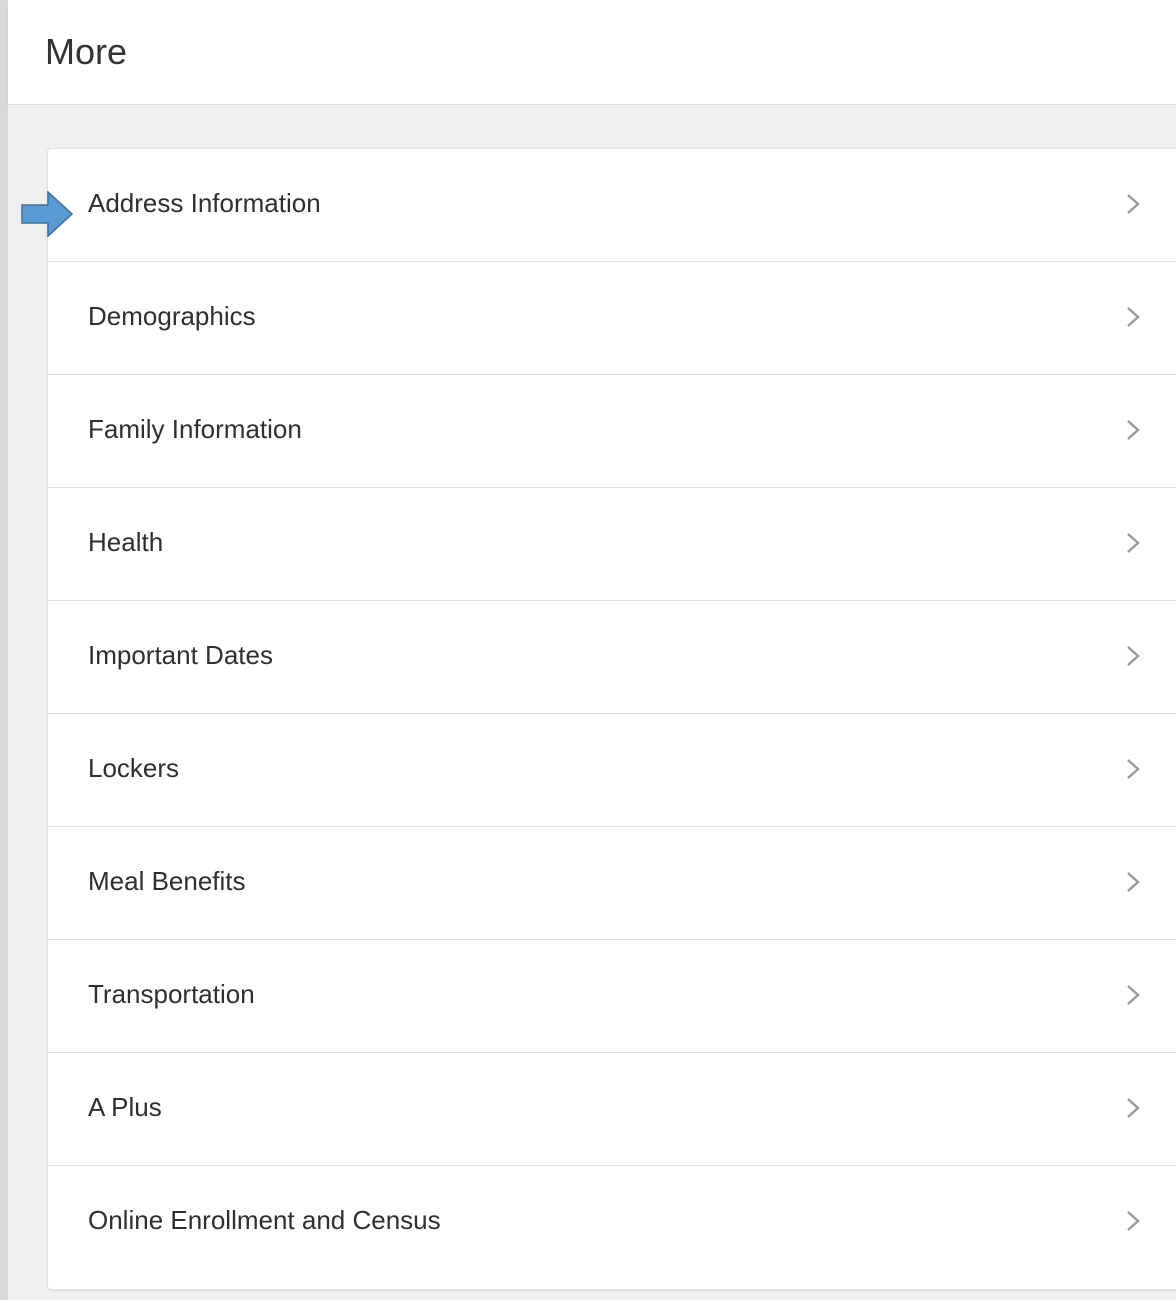 The height and width of the screenshot is (1300, 1176). Describe the element at coordinates (167, 881) in the screenshot. I see `menu-item-label: Meal Benefits` at that location.